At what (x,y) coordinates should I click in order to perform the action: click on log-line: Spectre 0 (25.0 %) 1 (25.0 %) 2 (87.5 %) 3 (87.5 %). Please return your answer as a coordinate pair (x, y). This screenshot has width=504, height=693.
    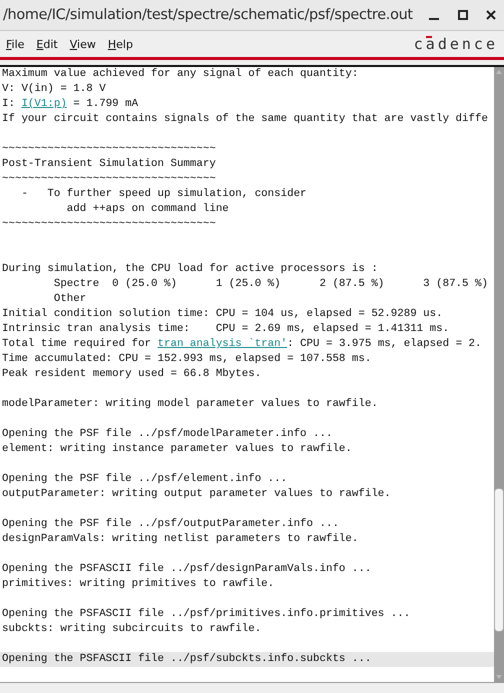
    Looking at the image, I should click on (270, 284).